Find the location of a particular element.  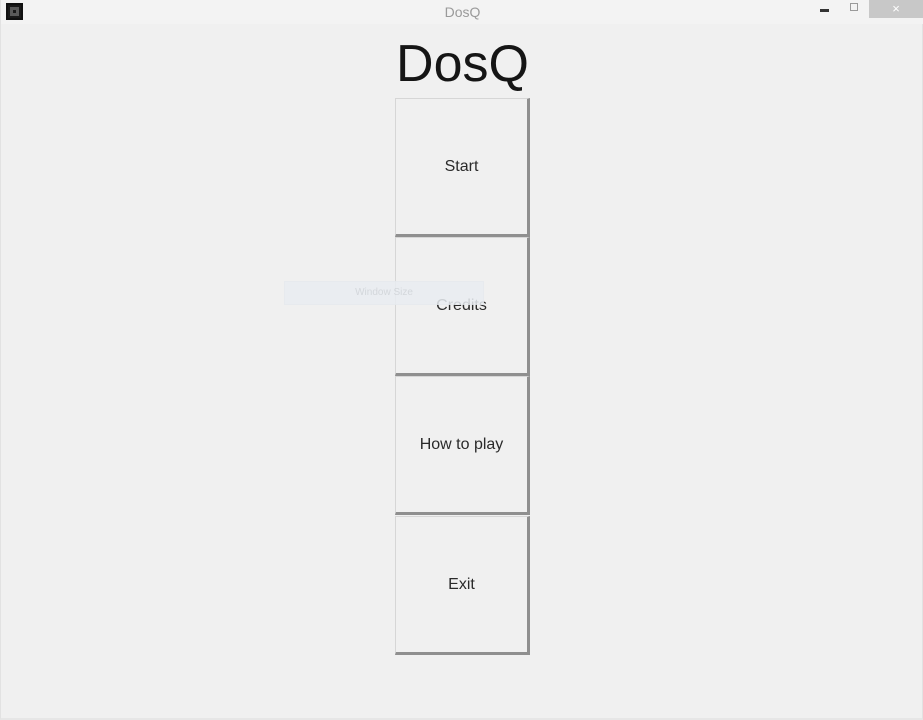

close-icon: × is located at coordinates (896, 9).